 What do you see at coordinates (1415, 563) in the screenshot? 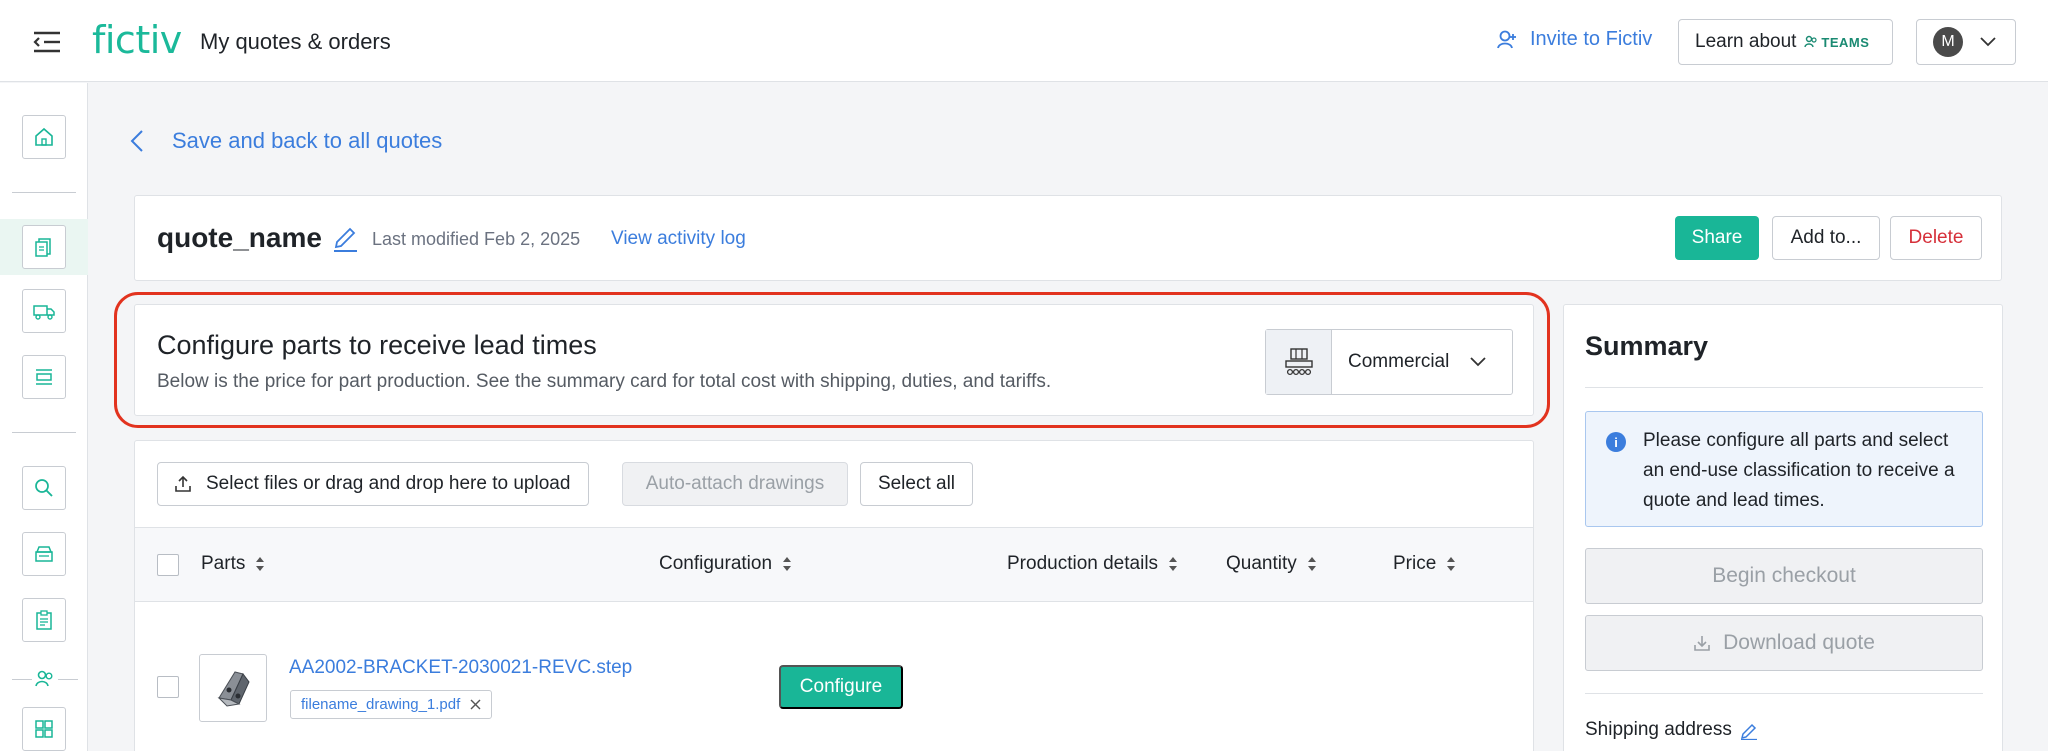
I see `column-label: Price` at bounding box center [1415, 563].